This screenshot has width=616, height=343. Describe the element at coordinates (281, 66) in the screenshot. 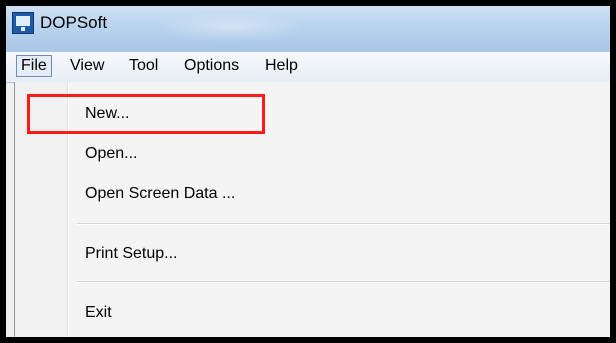

I see `menu-help: Help` at that location.